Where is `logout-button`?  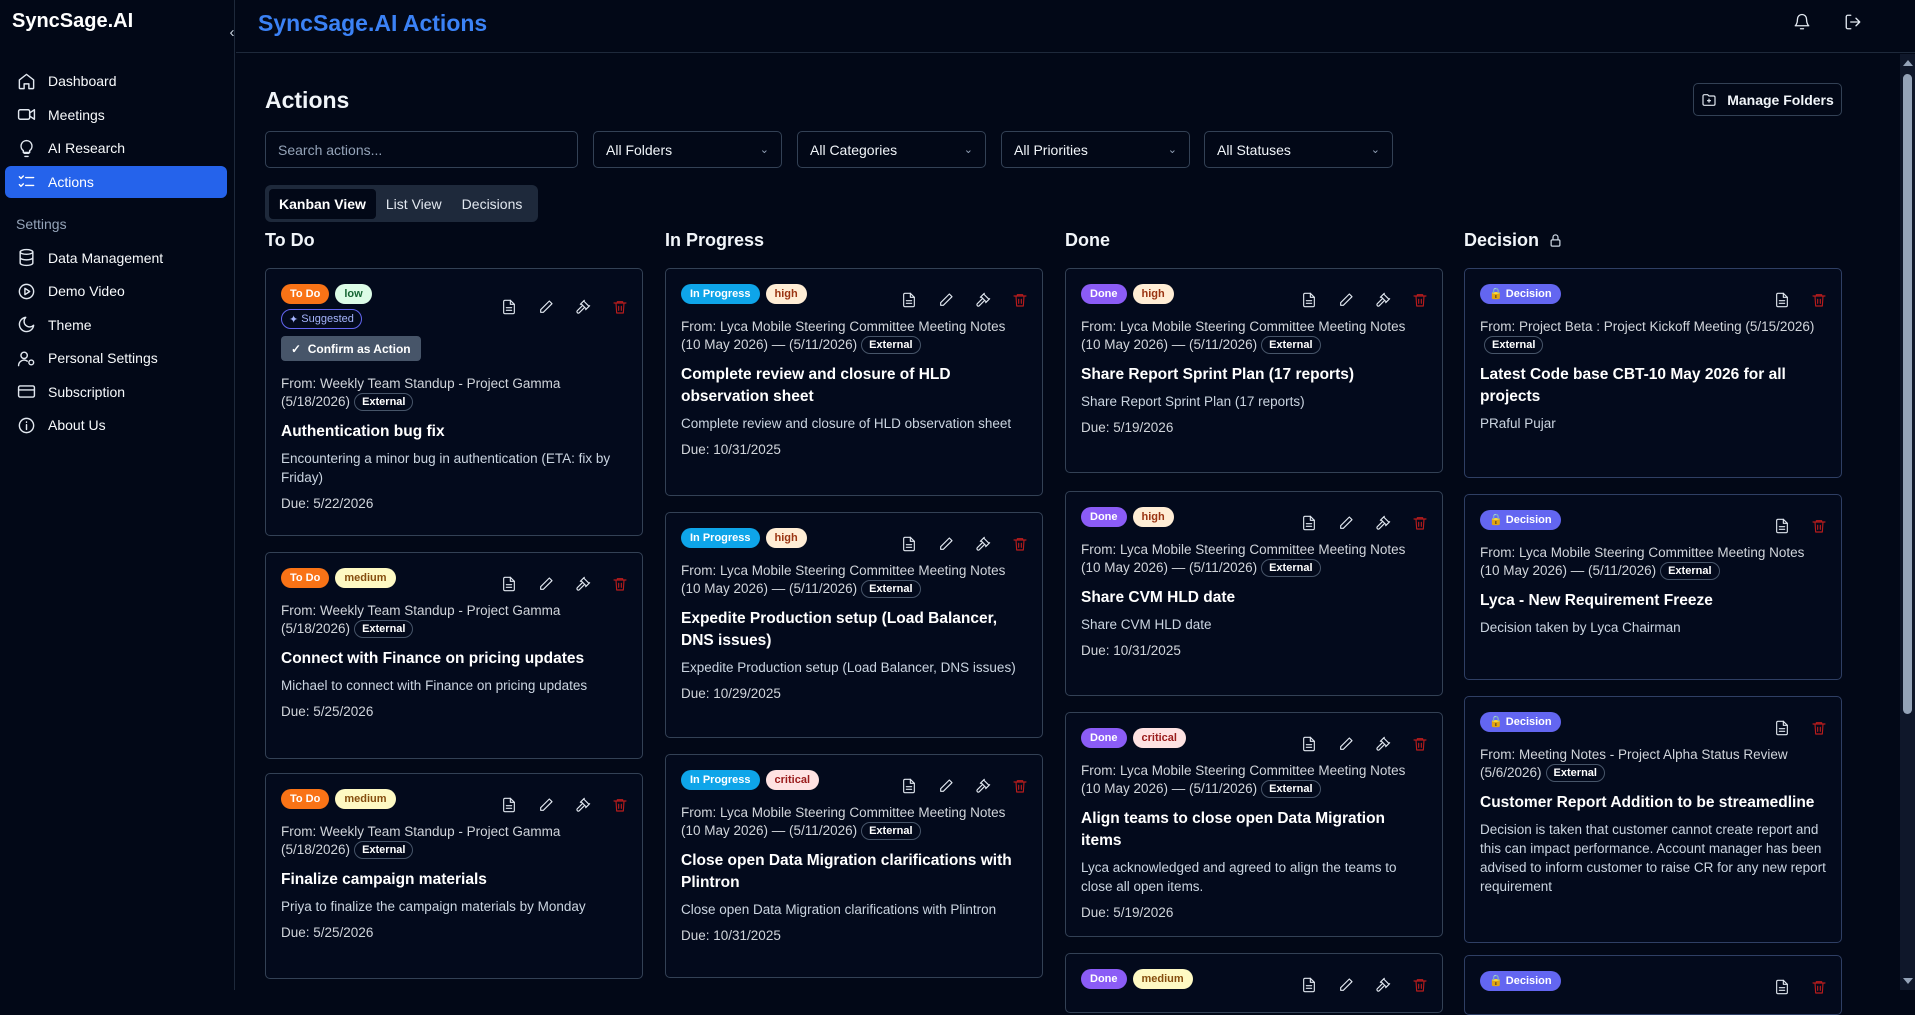 logout-button is located at coordinates (1853, 22).